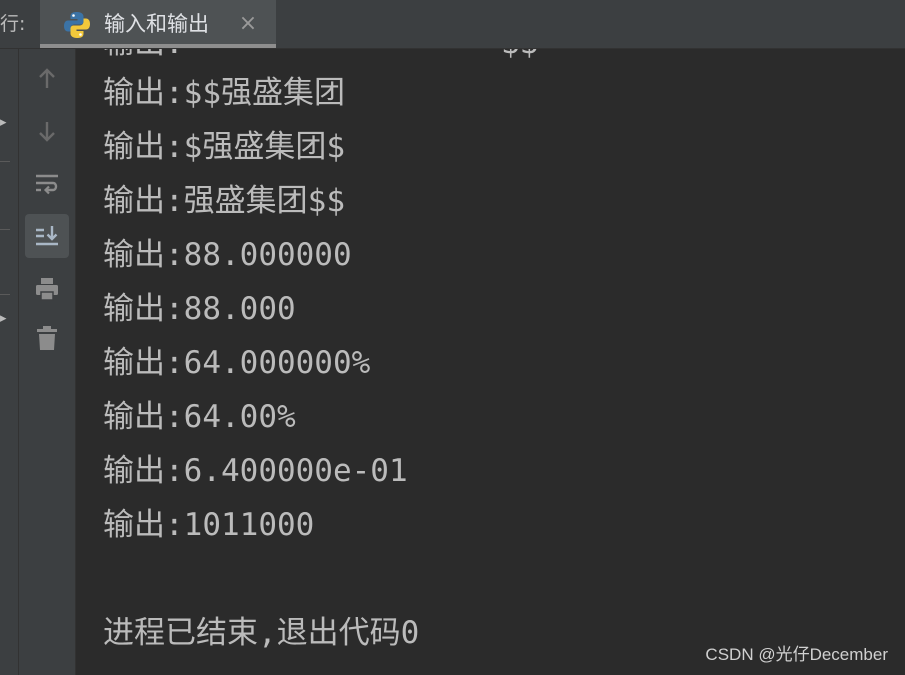 This screenshot has width=905, height=675. Describe the element at coordinates (227, 255) in the screenshot. I see `console-line: 输出:88.000000` at that location.